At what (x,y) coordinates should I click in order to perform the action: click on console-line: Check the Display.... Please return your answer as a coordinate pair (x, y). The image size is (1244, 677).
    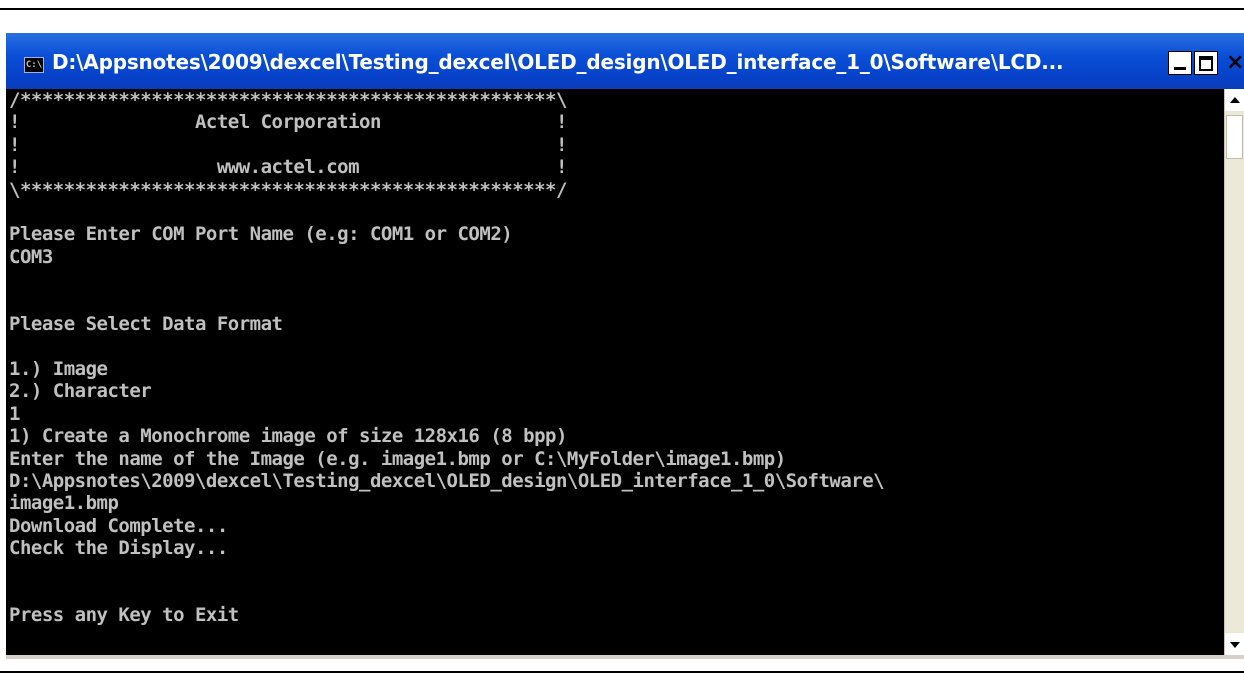
    Looking at the image, I should click on (118, 548).